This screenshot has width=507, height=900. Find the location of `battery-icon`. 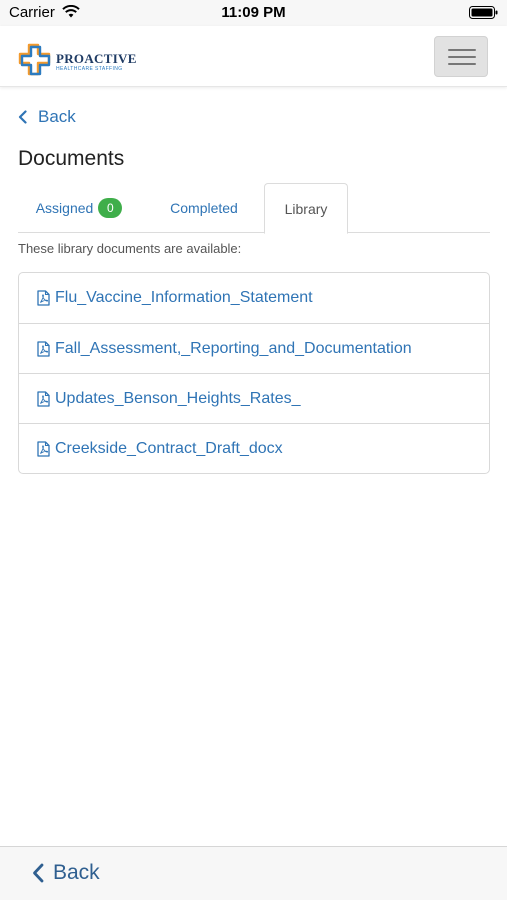

battery-icon is located at coordinates (484, 12).